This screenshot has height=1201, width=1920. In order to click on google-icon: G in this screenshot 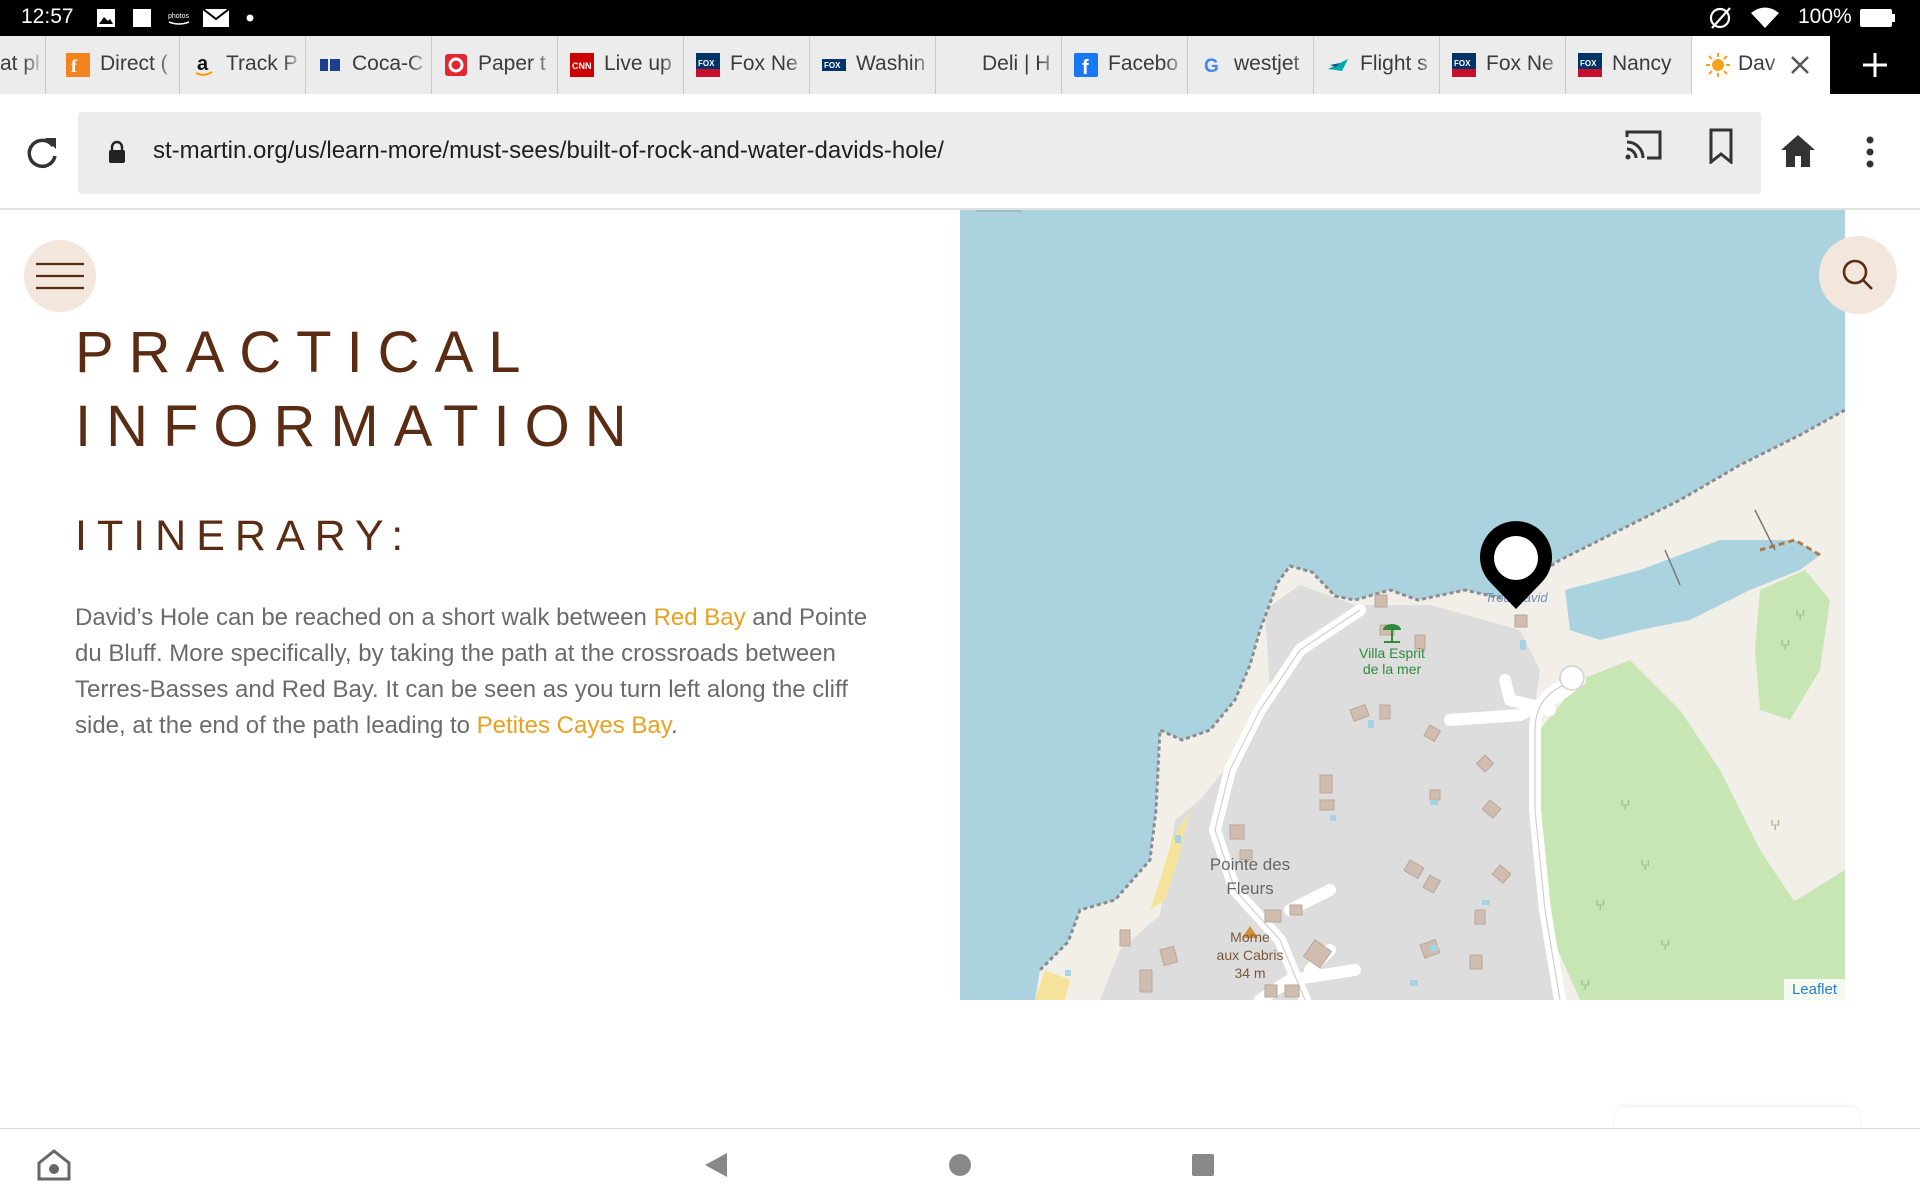, I will do `click(1211, 66)`.